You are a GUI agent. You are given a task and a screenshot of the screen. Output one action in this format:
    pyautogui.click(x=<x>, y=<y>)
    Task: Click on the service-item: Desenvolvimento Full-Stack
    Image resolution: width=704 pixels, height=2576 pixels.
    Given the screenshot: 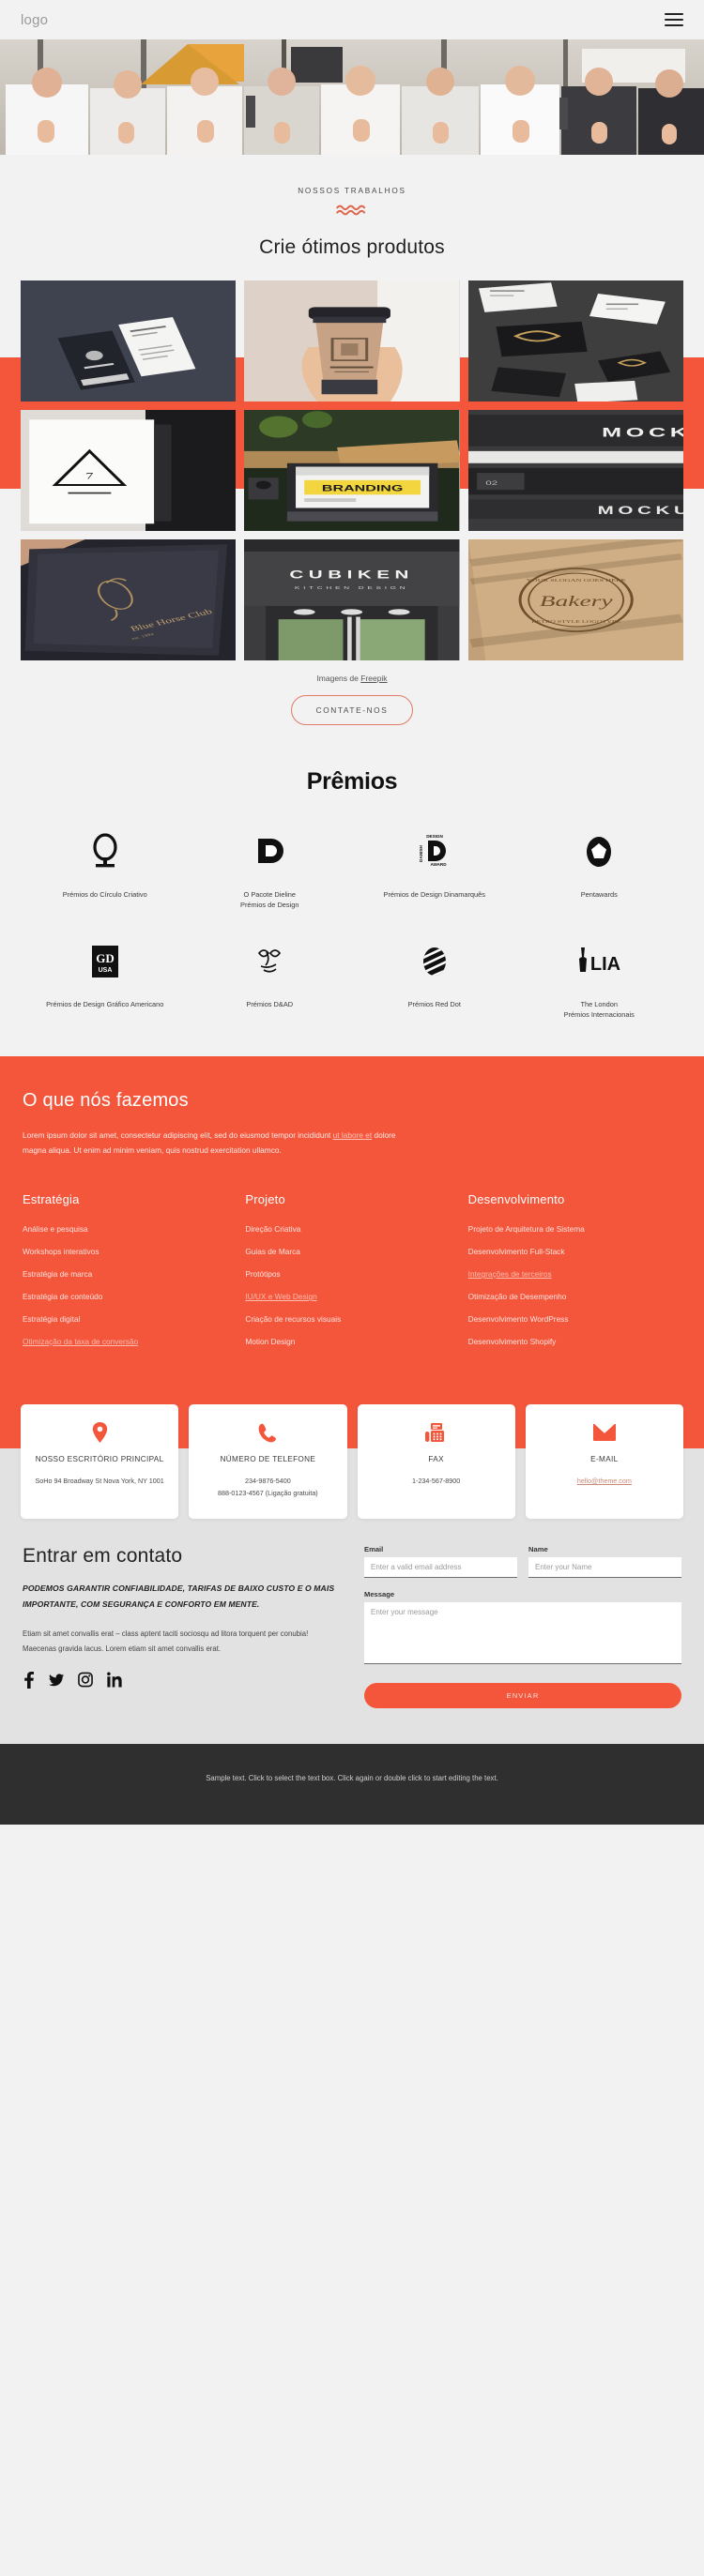 What is the action you would take?
    pyautogui.click(x=575, y=1251)
    